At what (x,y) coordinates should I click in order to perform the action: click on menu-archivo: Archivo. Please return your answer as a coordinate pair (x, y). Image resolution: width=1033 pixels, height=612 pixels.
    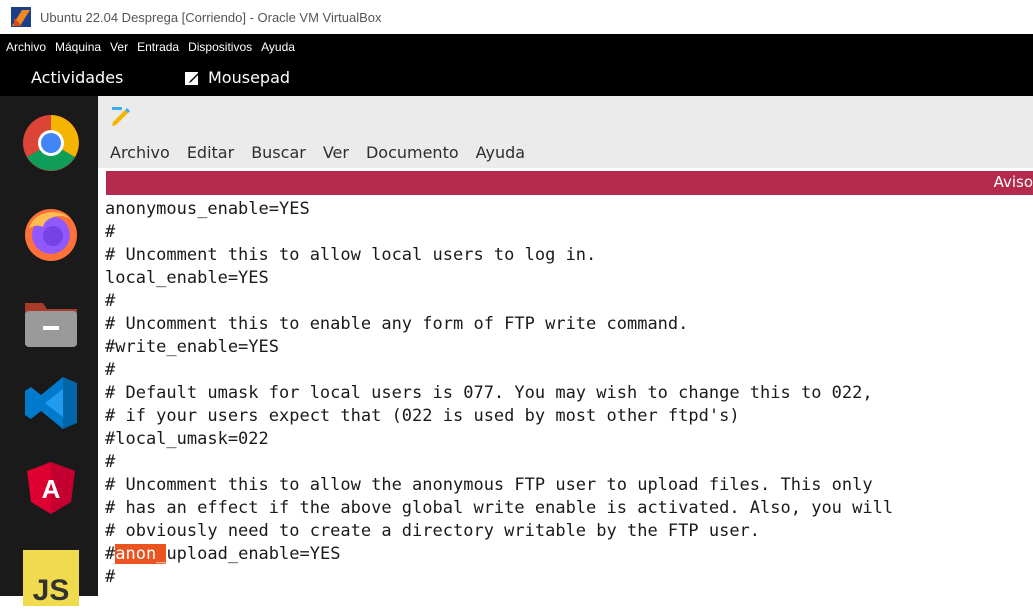
    Looking at the image, I should click on (140, 152).